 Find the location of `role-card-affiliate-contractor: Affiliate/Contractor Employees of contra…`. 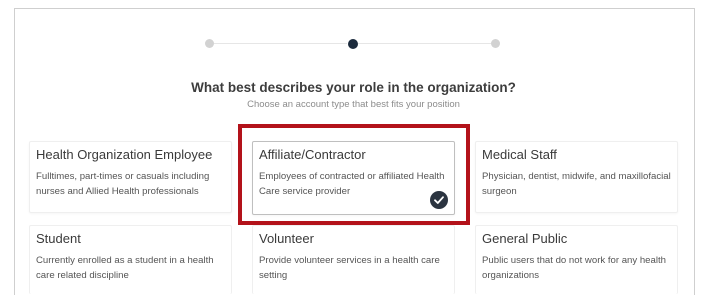

role-card-affiliate-contractor: Affiliate/Contractor Employees of contra… is located at coordinates (353, 178).